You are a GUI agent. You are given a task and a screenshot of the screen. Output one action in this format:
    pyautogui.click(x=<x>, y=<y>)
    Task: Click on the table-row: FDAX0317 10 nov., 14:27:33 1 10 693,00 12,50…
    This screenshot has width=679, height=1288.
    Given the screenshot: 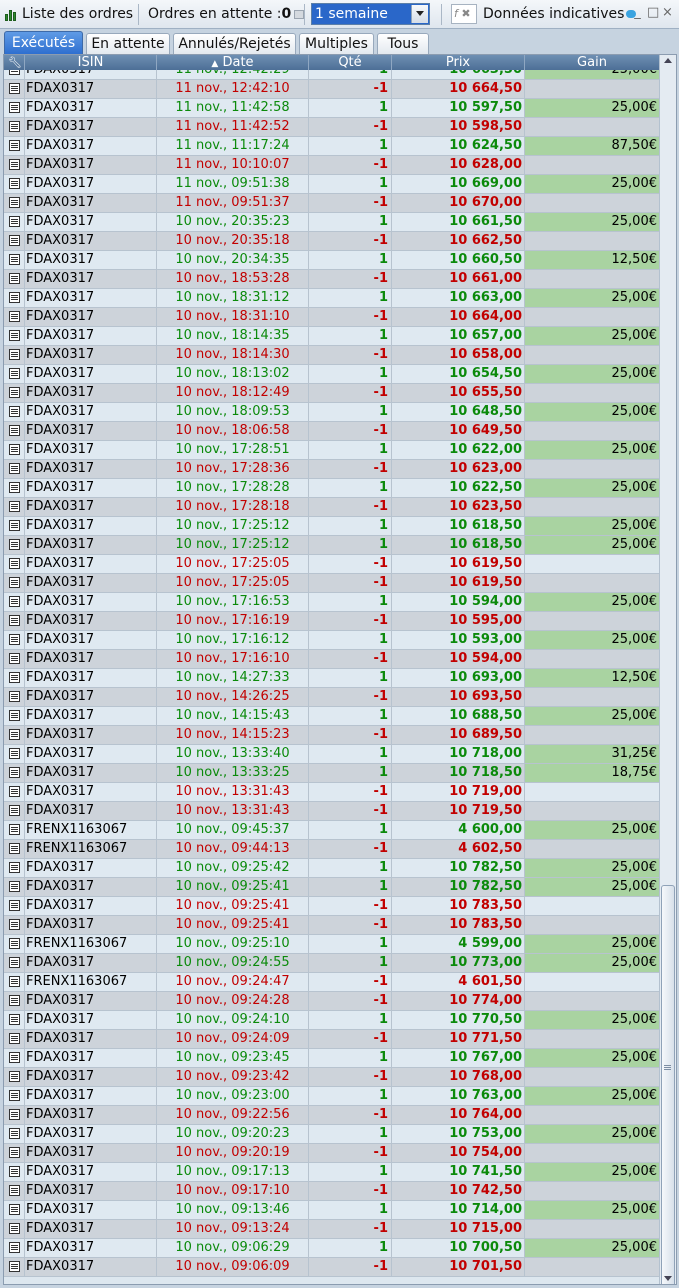 What is the action you would take?
    pyautogui.click(x=331, y=678)
    